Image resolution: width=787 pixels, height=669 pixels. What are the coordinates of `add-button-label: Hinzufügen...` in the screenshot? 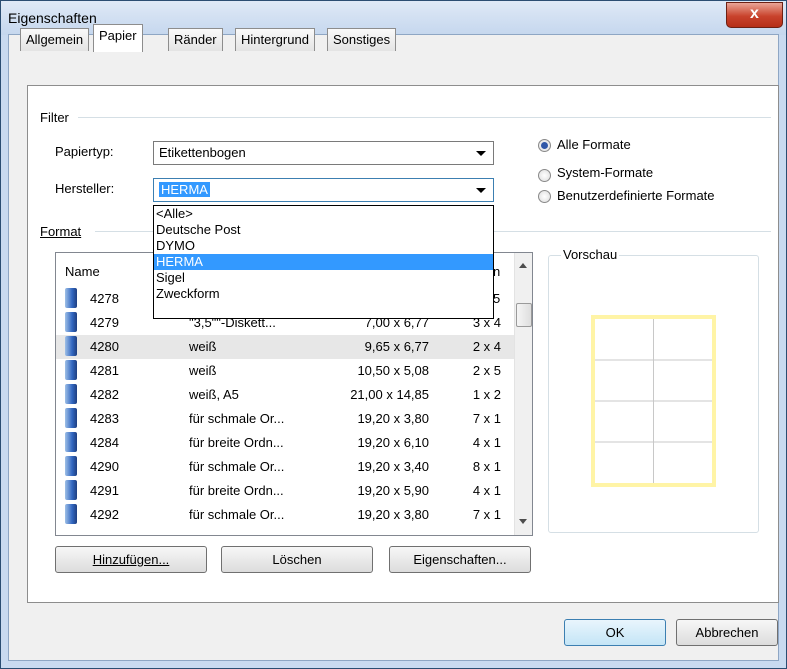 It's located at (131, 559).